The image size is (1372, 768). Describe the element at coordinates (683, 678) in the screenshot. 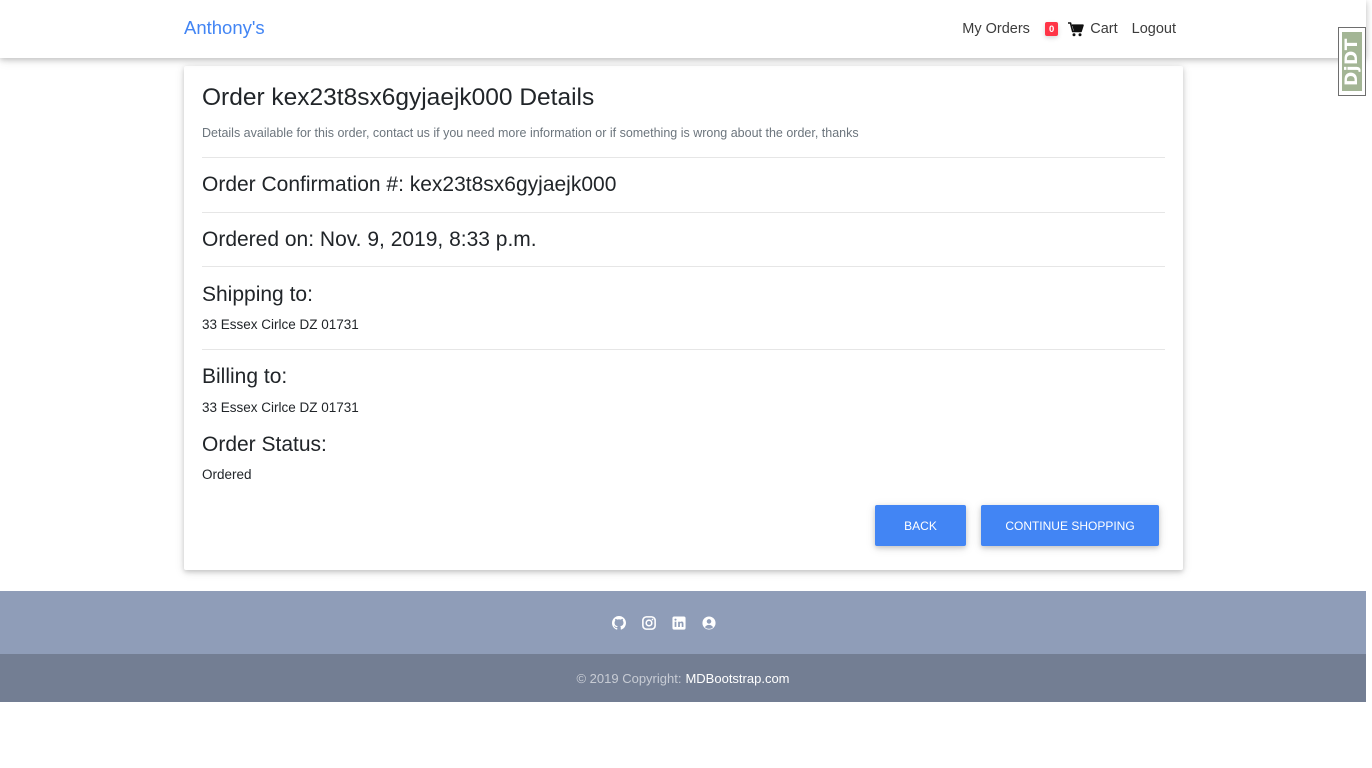

I see `footer-copyright: © 2019 Copyright: MDBootstrap.com` at that location.